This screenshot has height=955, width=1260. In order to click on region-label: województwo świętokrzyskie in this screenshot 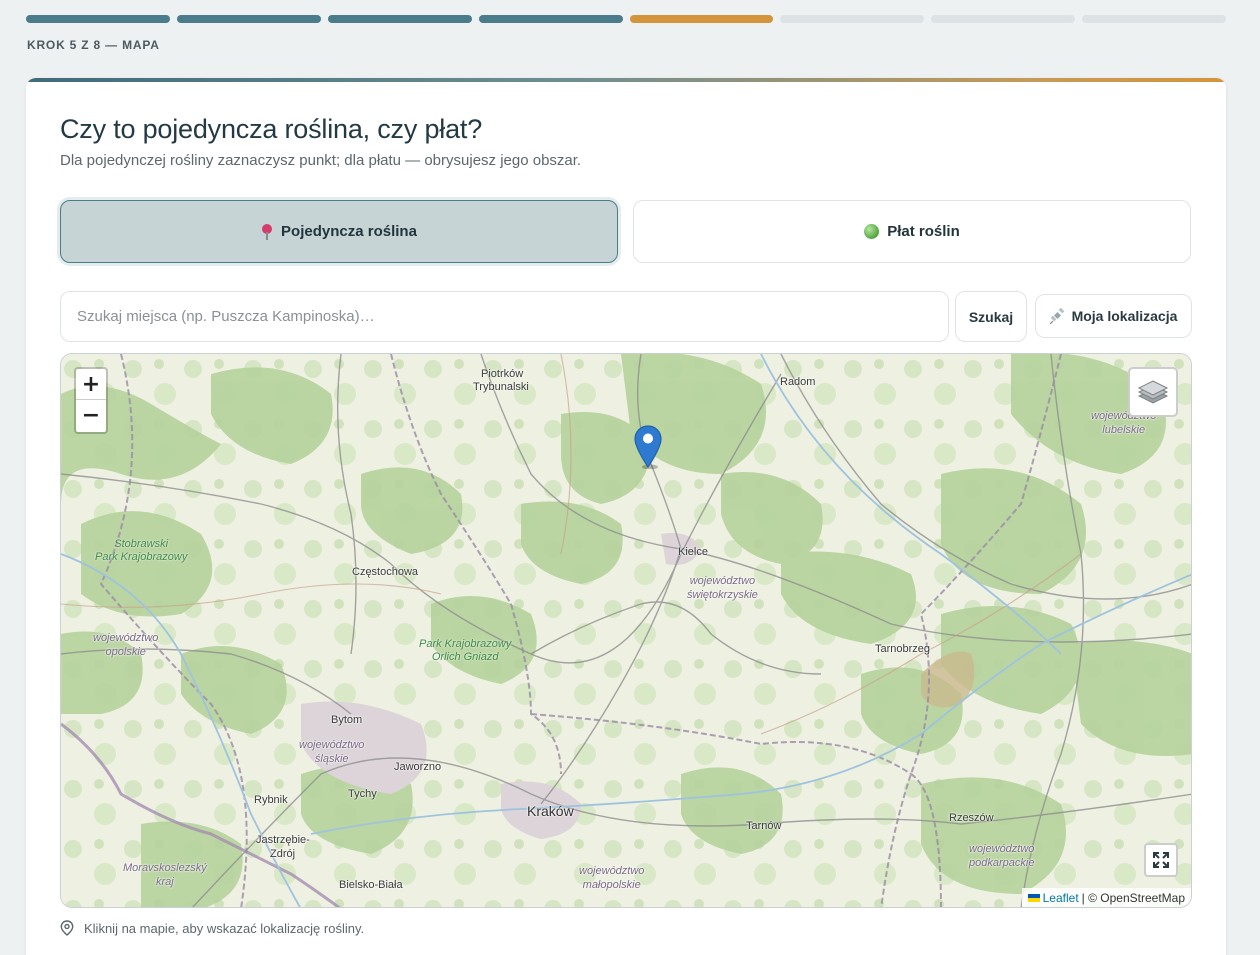, I will do `click(722, 588)`.